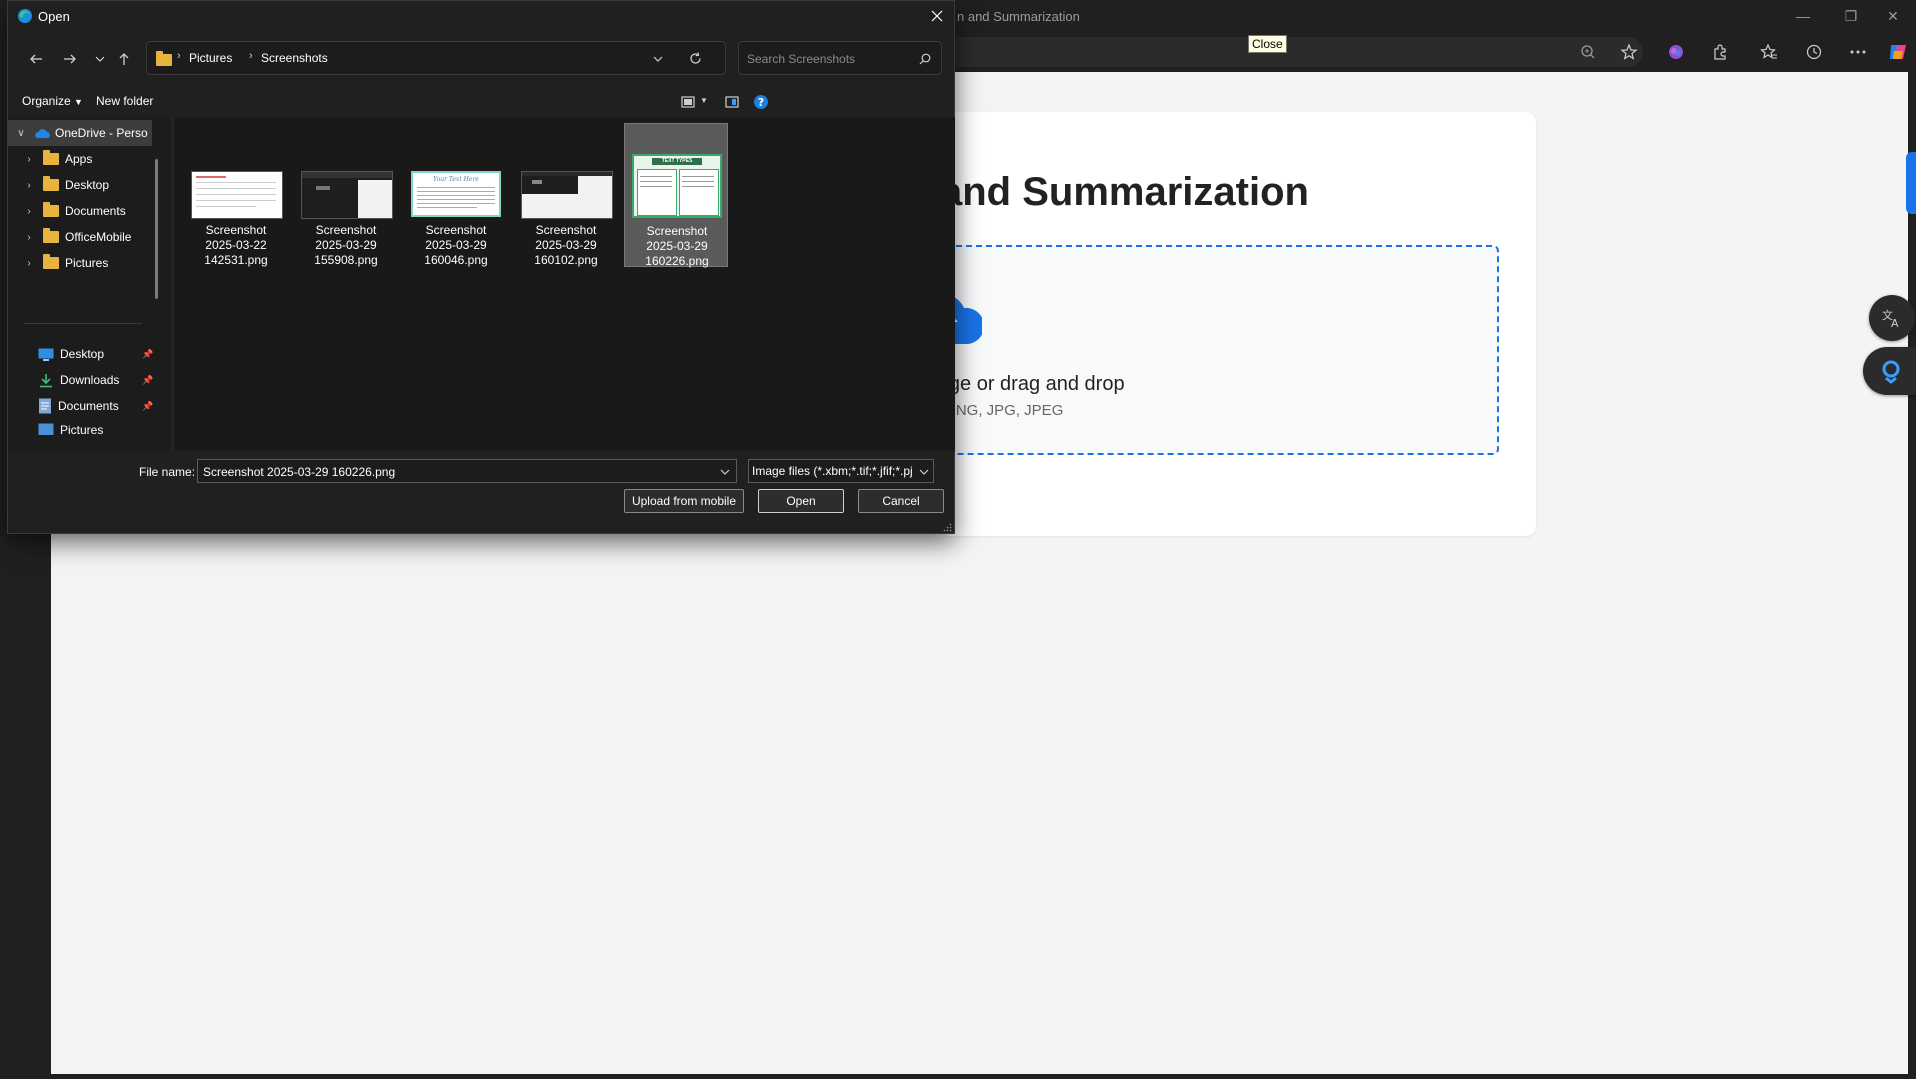 The width and height of the screenshot is (1916, 1079). I want to click on file-thumbnail: TEXT TYPES, so click(677, 186).